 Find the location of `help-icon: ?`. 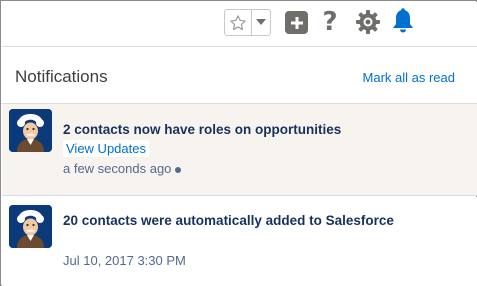

help-icon: ? is located at coordinates (330, 22).